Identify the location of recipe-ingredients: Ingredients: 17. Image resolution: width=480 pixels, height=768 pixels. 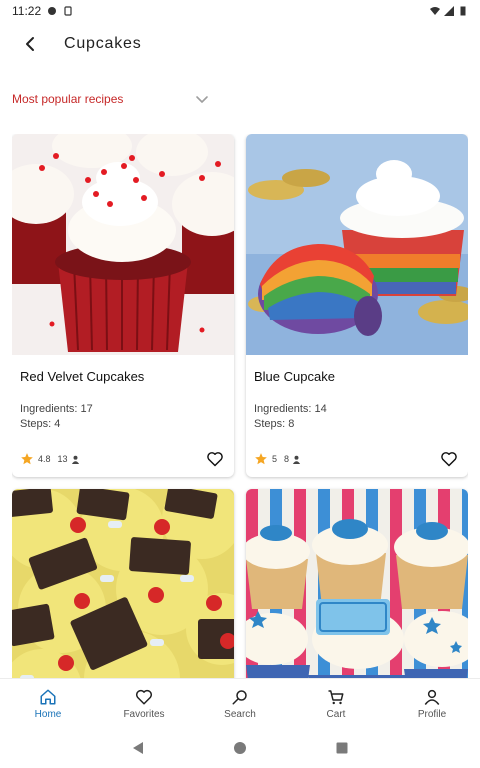
(56, 409).